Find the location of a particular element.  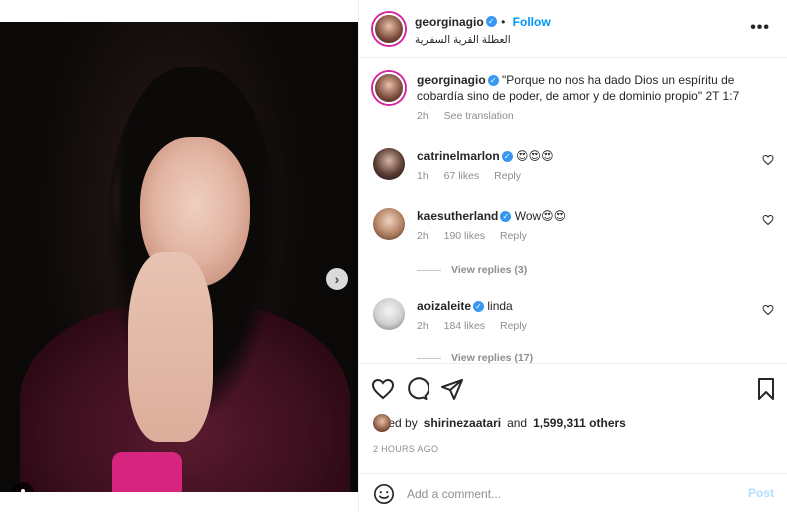

view-replies-button: View replies (17) is located at coordinates (475, 357).